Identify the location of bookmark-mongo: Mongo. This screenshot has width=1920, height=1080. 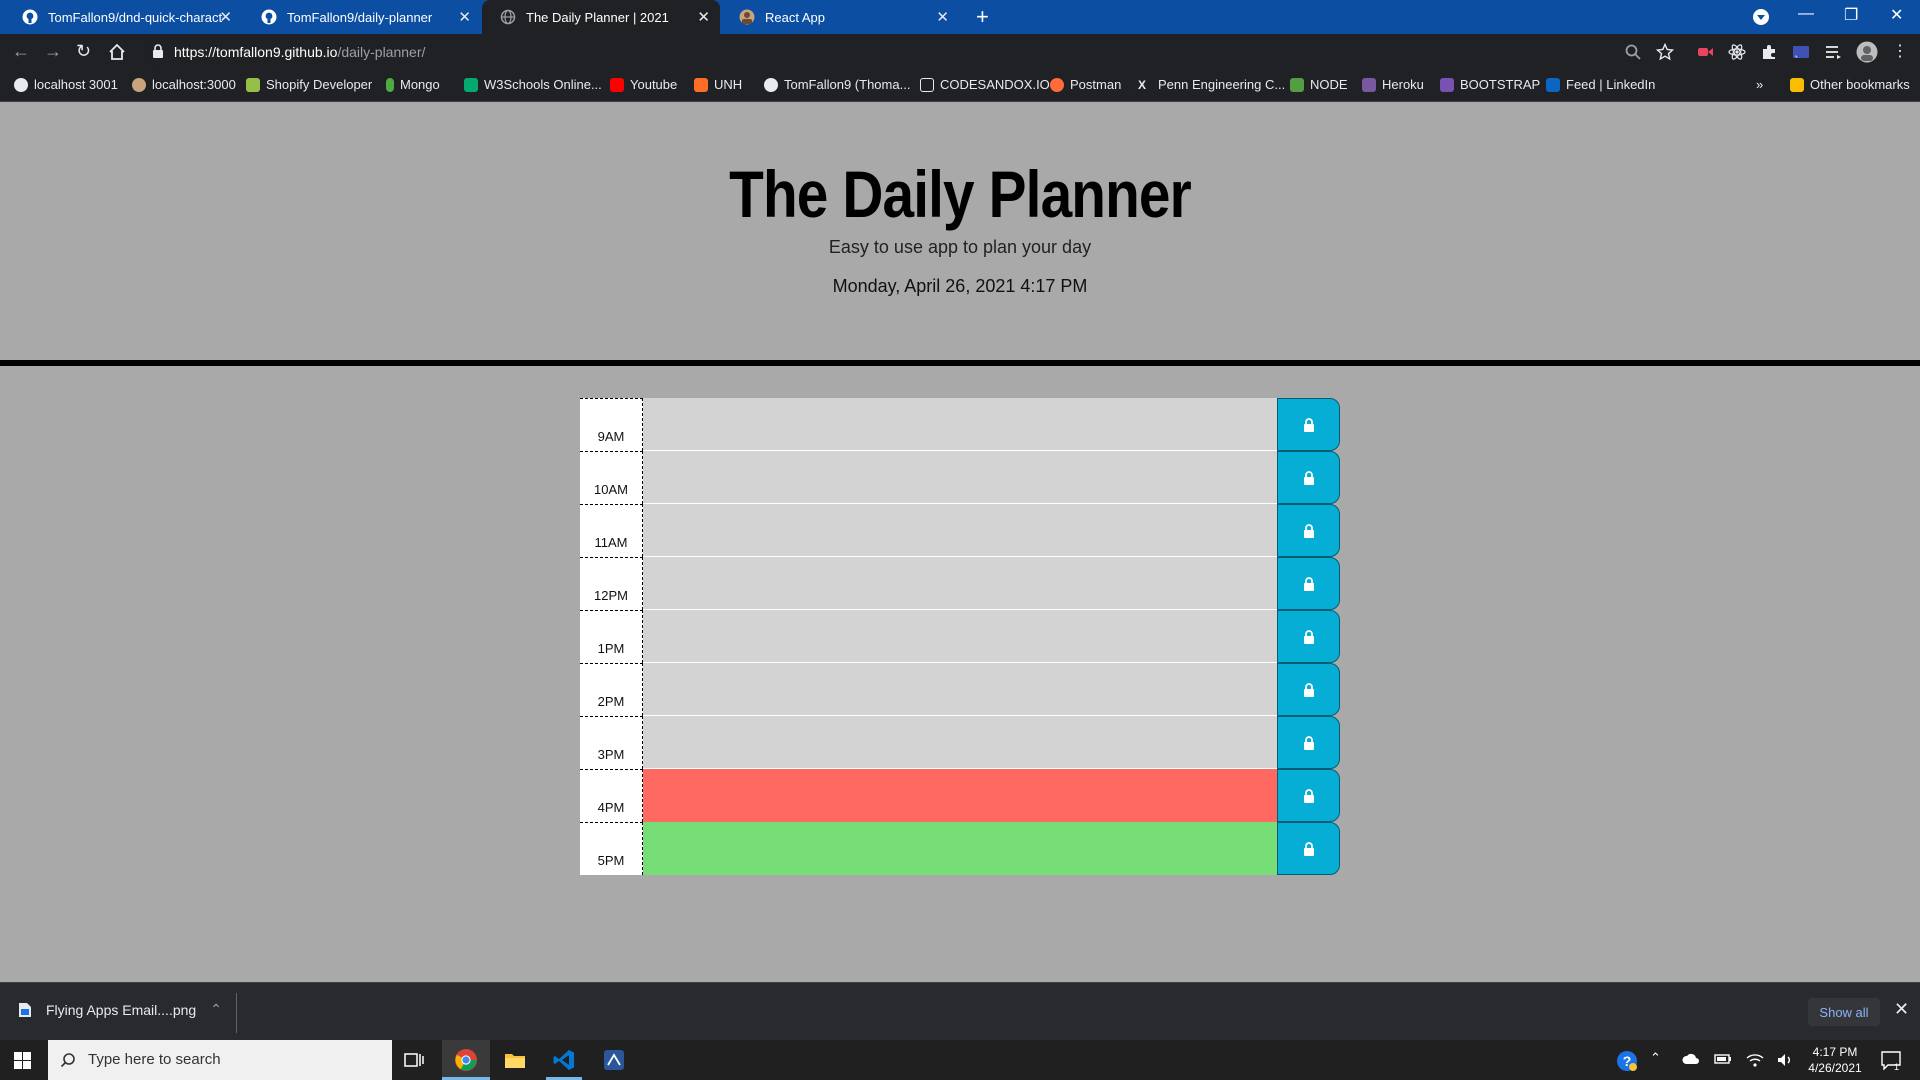
(413, 84).